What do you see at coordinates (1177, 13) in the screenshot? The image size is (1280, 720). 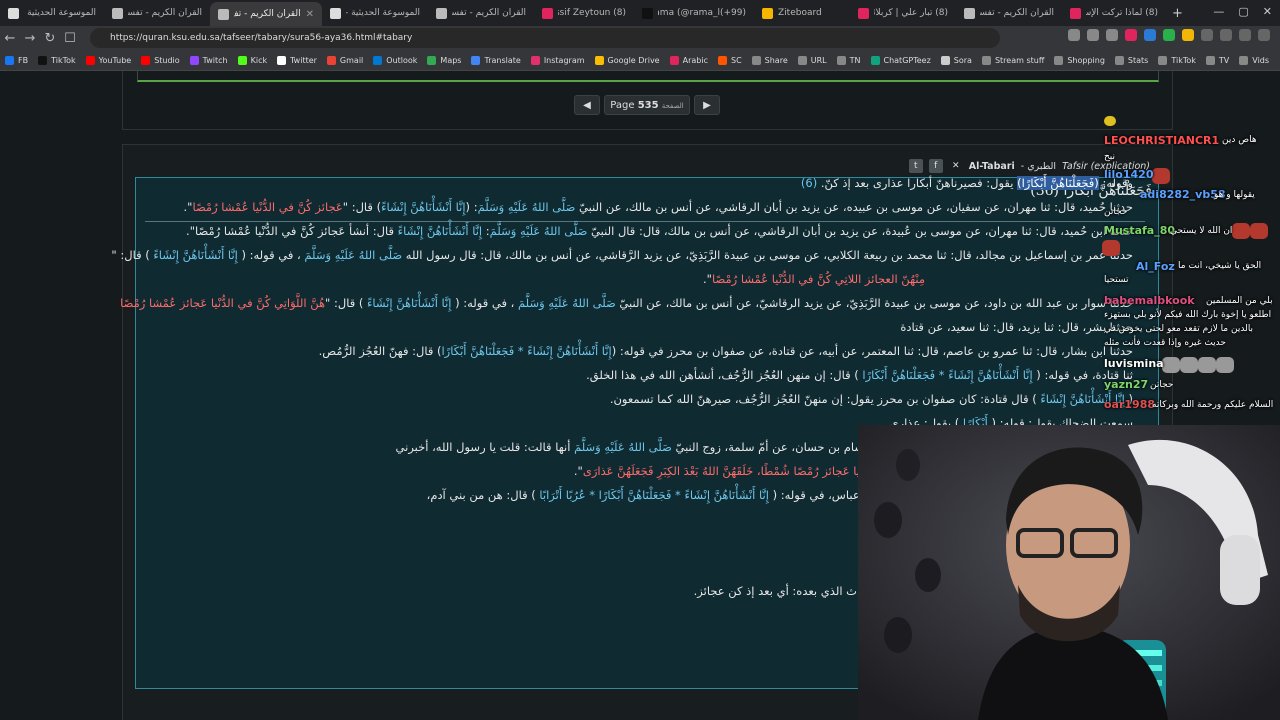 I see `new-tab-button: +` at bounding box center [1177, 13].